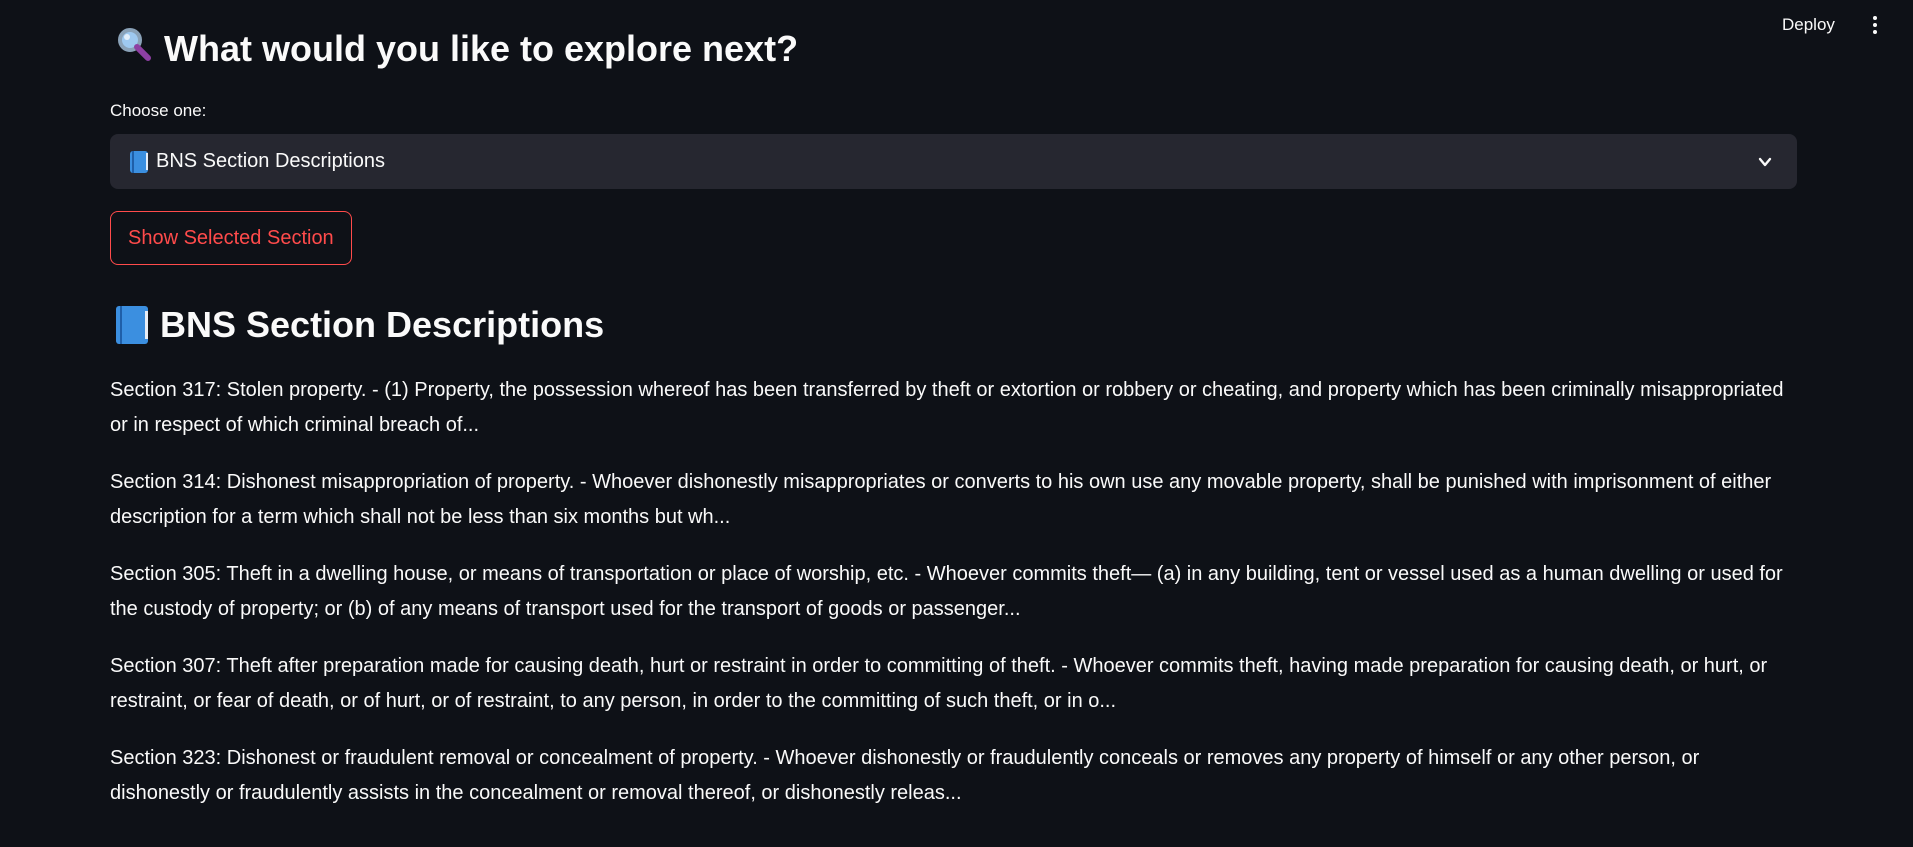  What do you see at coordinates (231, 238) in the screenshot?
I see `show-selected-section-button: Show Selected Section` at bounding box center [231, 238].